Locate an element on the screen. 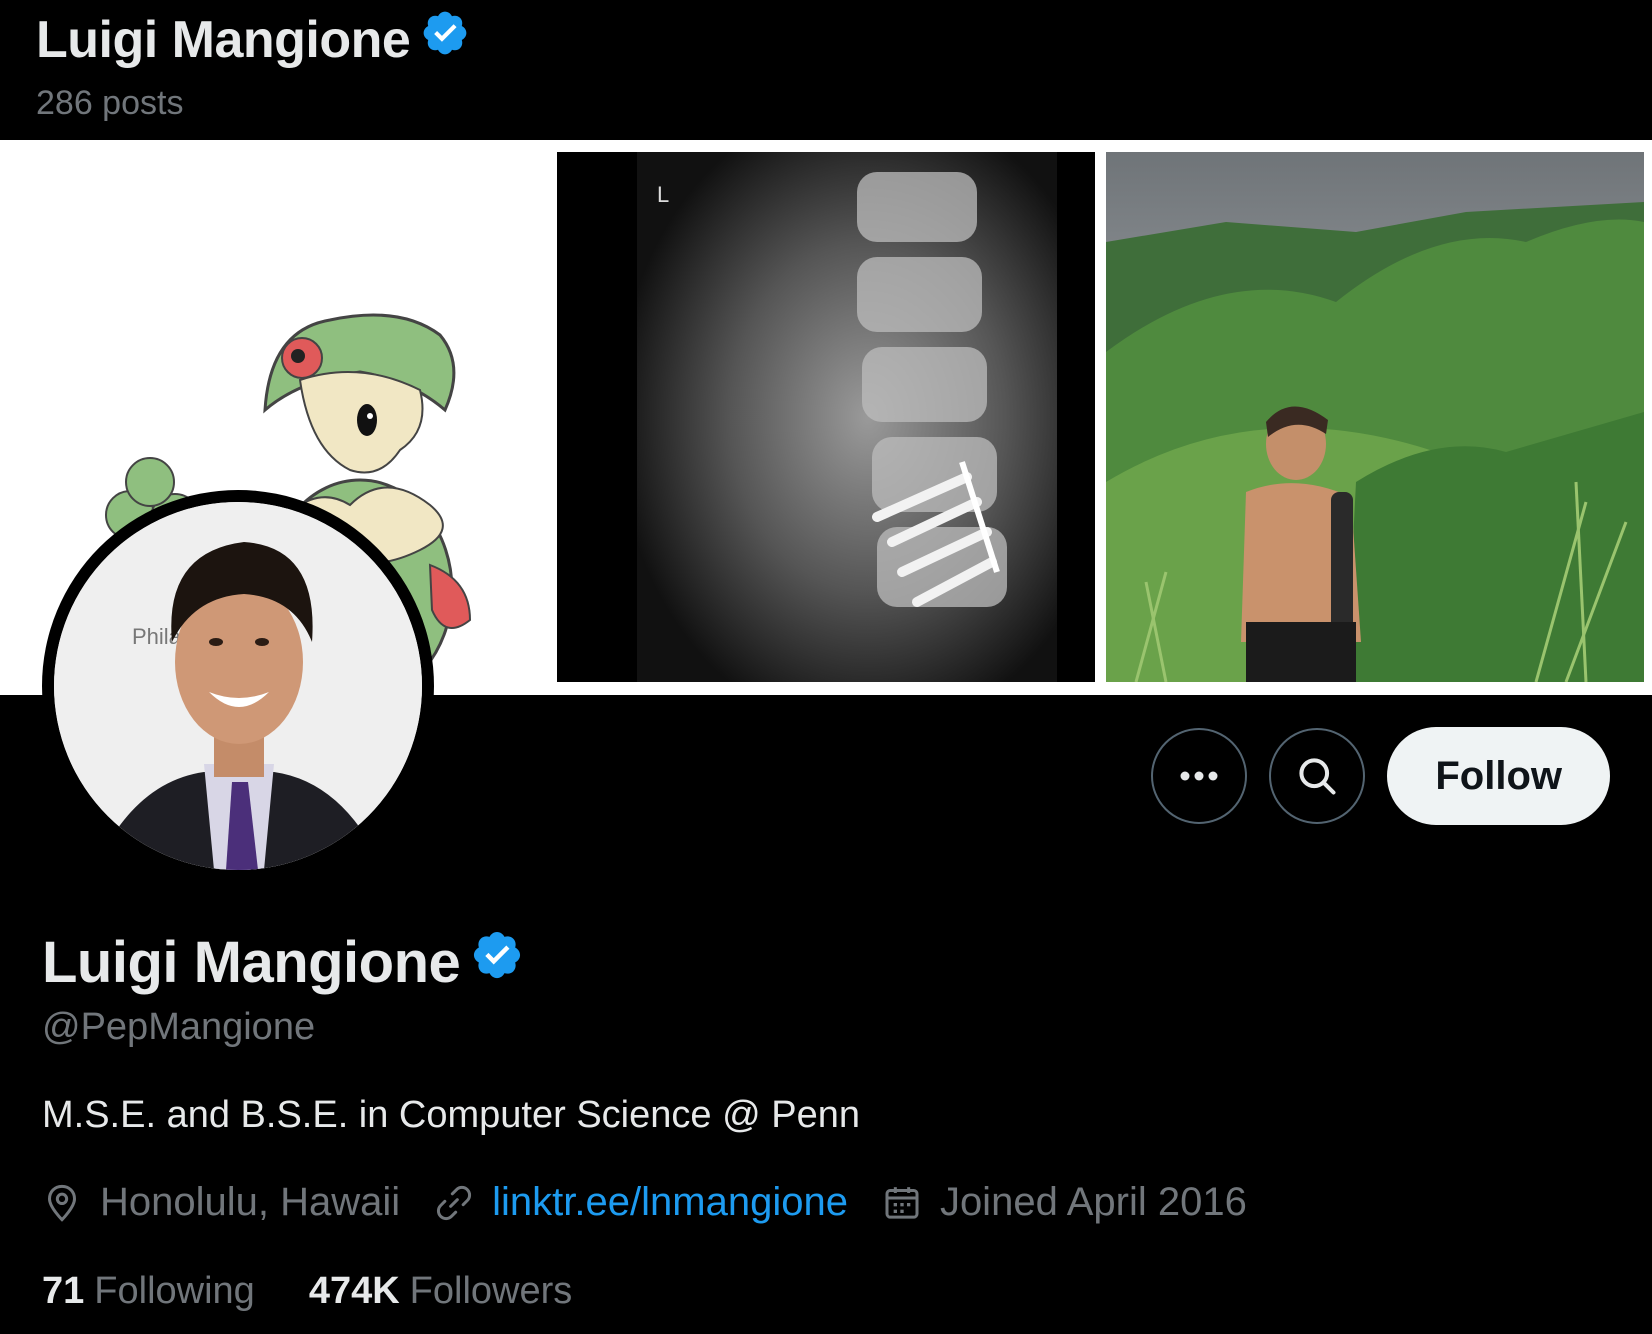 The image size is (1652, 1334). following-link: 71 Following is located at coordinates (148, 1291).